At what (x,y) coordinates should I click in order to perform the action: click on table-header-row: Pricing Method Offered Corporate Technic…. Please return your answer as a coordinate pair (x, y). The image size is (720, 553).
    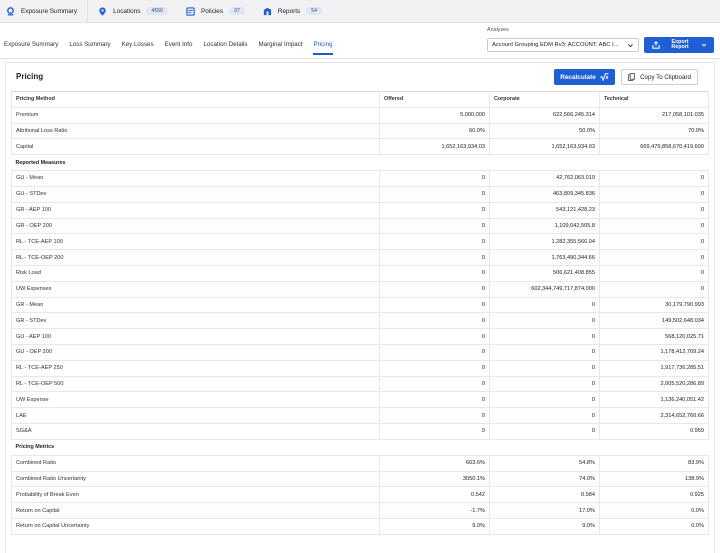
    Looking at the image, I should click on (360, 99).